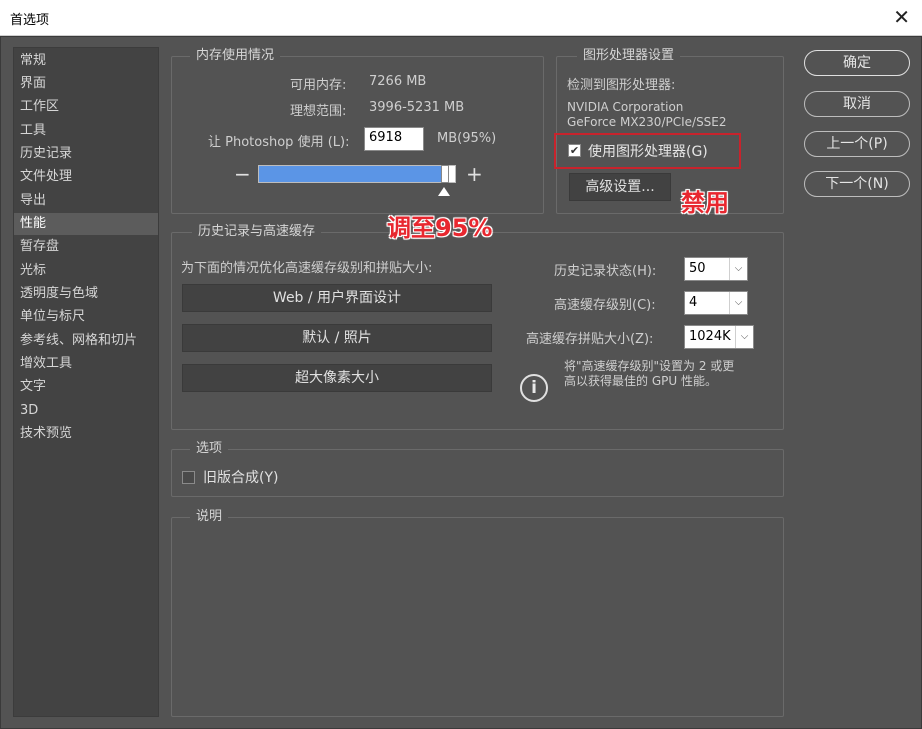  I want to click on gpu-model: GeForce MX230/PCIe/SSE2, so click(647, 122).